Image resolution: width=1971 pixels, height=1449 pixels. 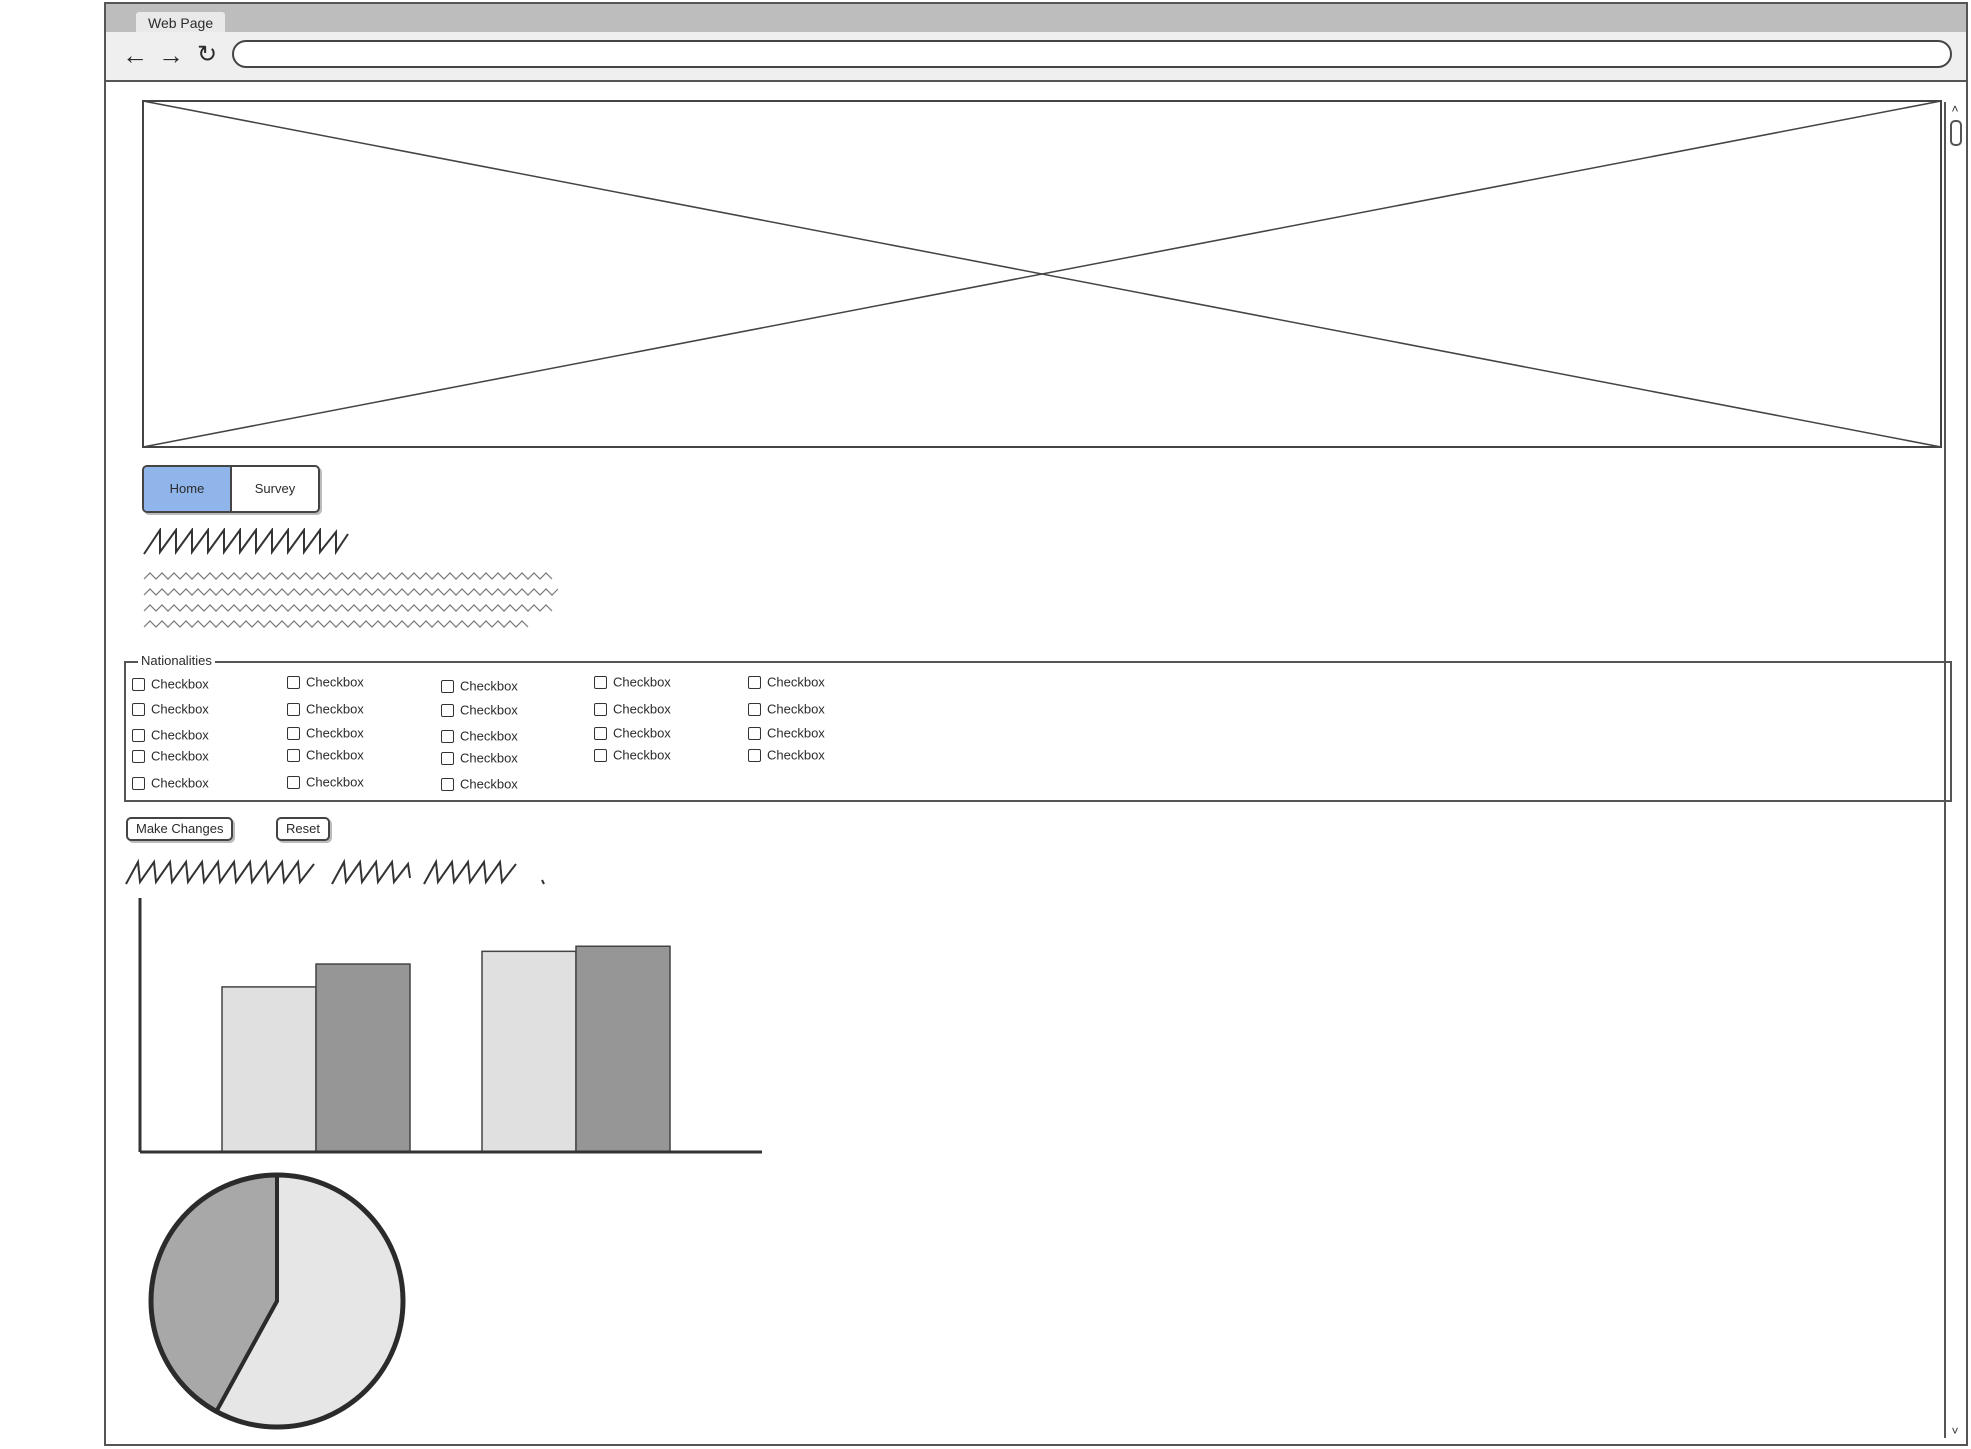 What do you see at coordinates (335, 871) in the screenshot?
I see `subheading-squiggle` at bounding box center [335, 871].